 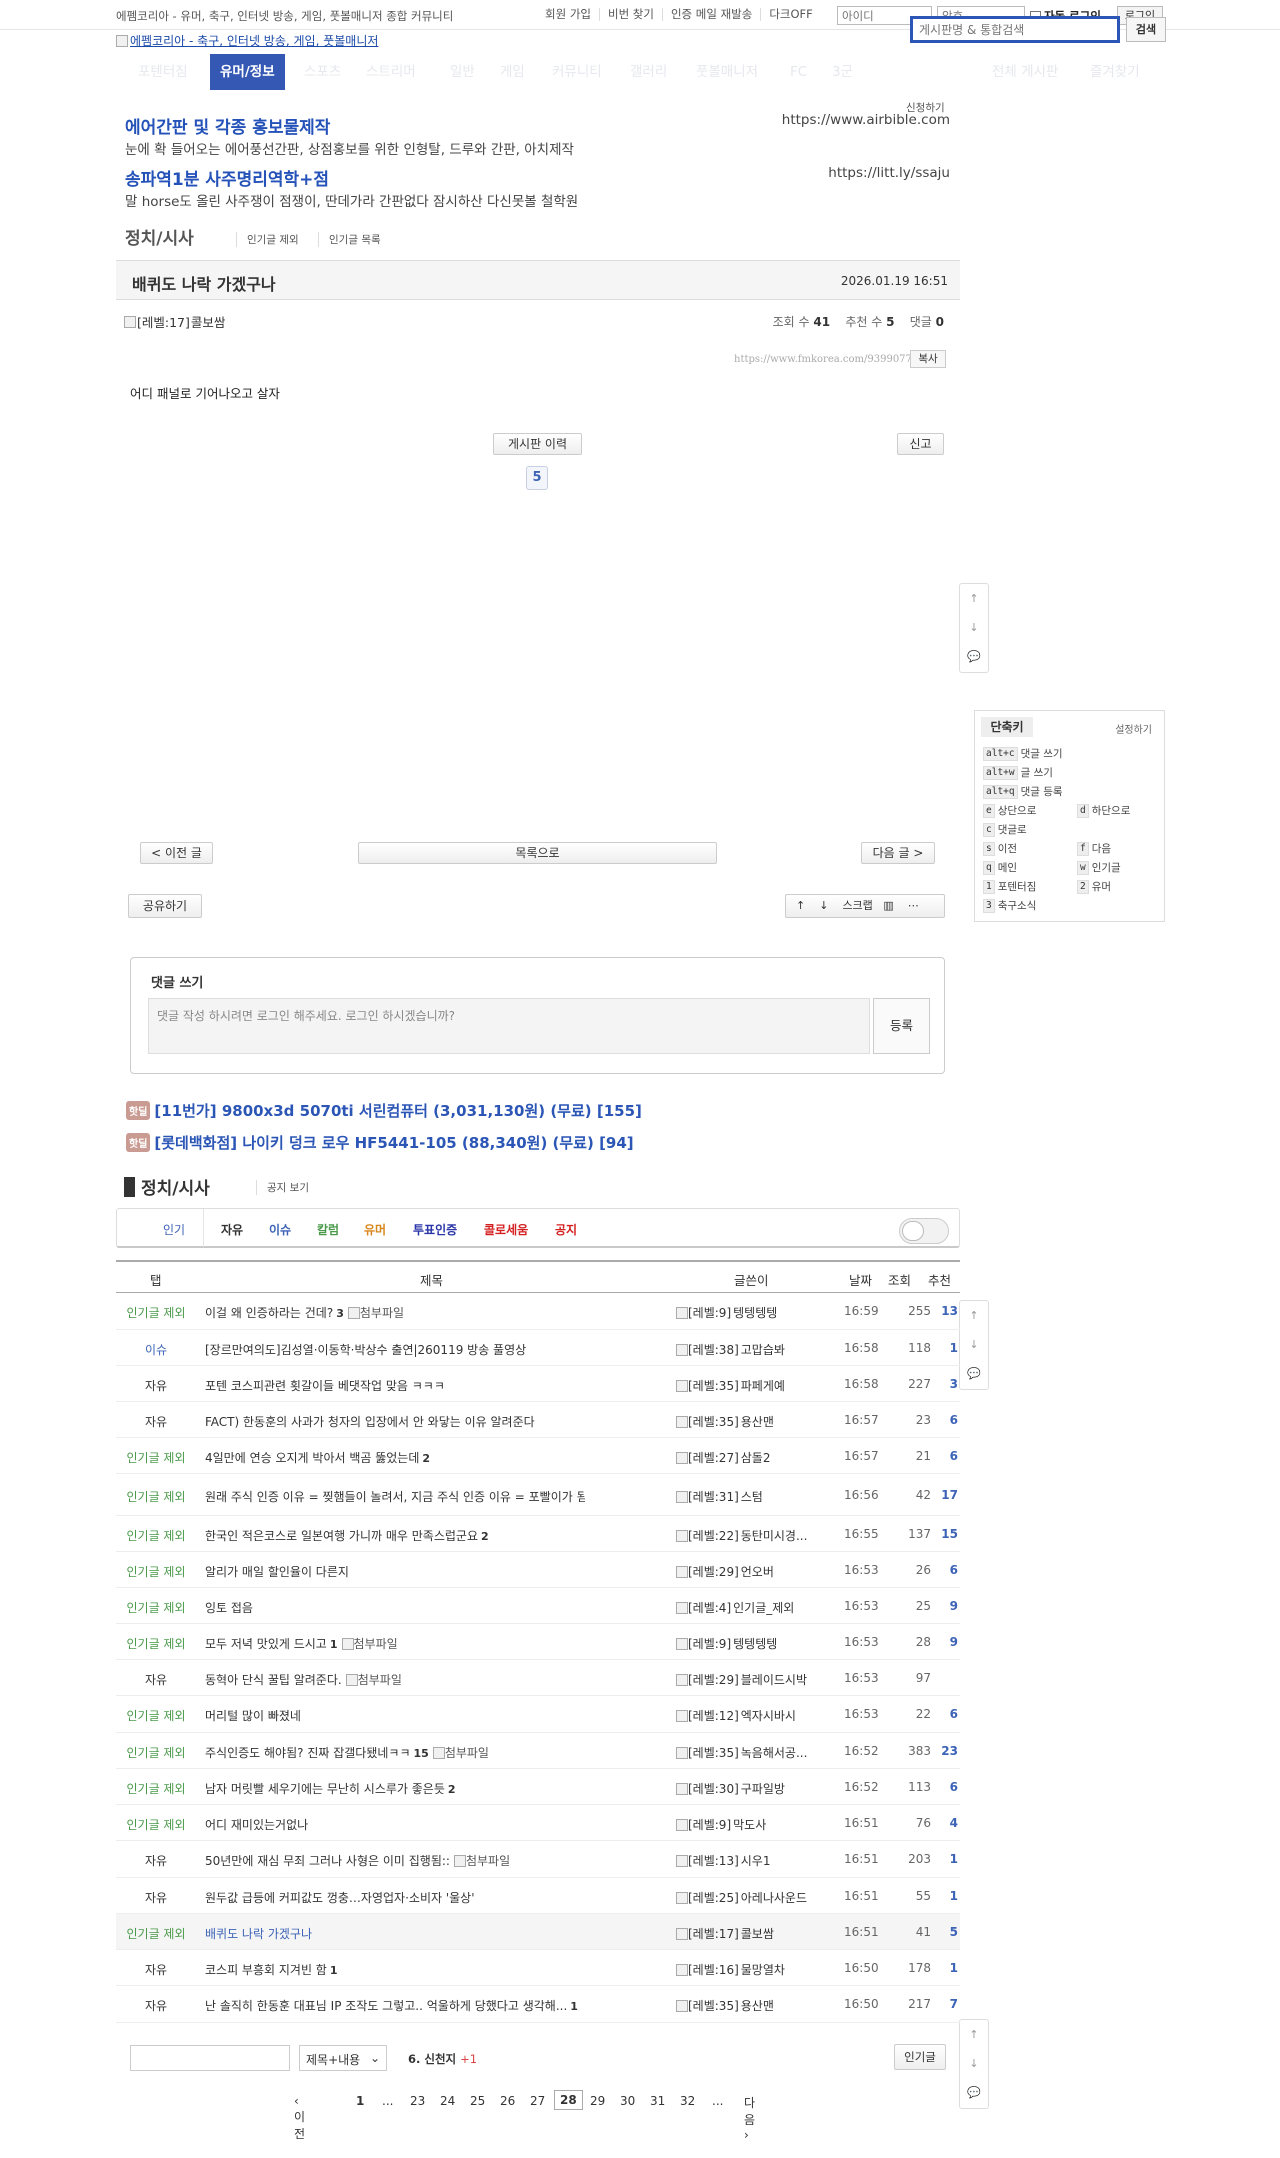 I want to click on find-password-link: 비번 찾기, so click(x=630, y=14).